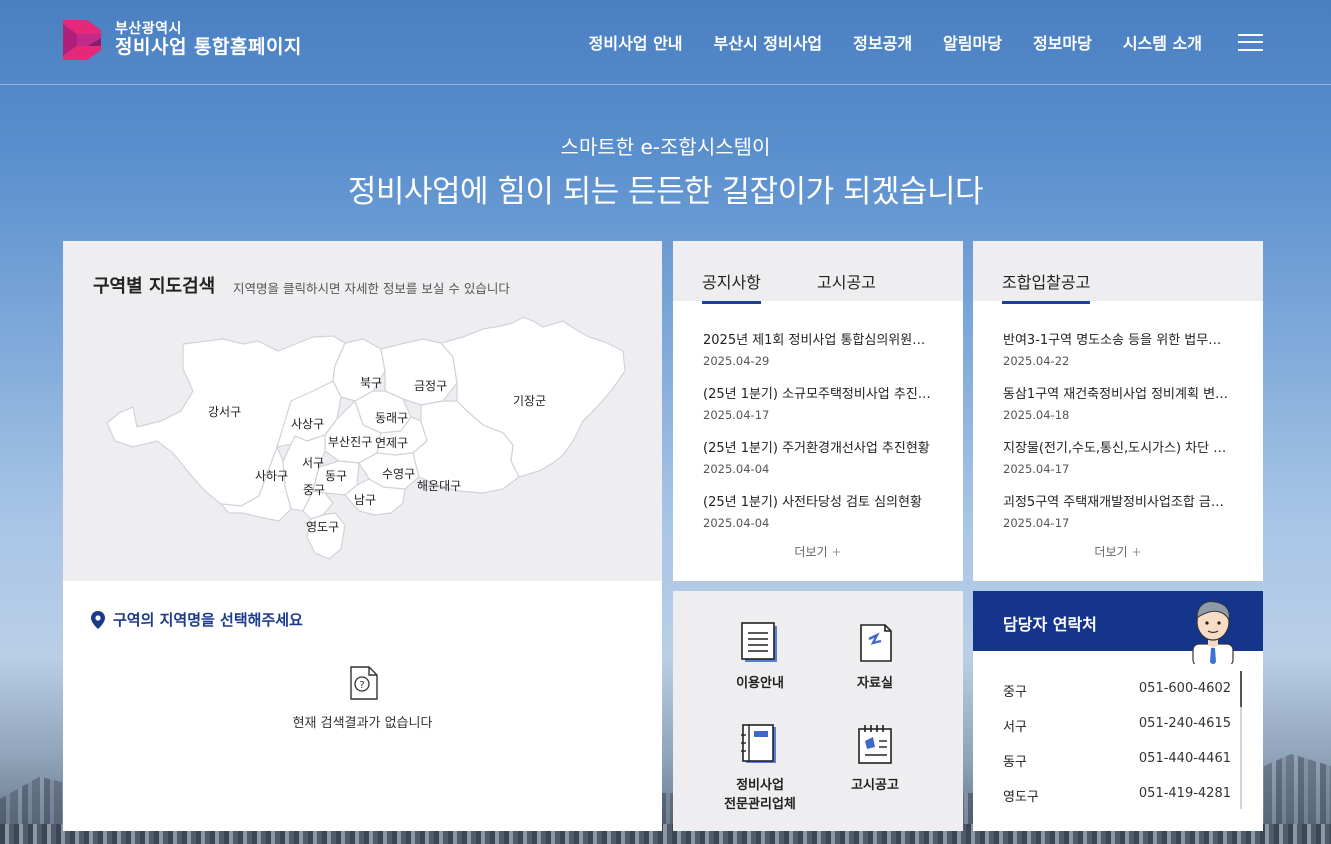 This screenshot has height=844, width=1331. I want to click on nav-item-notice: 알림마당, so click(972, 42).